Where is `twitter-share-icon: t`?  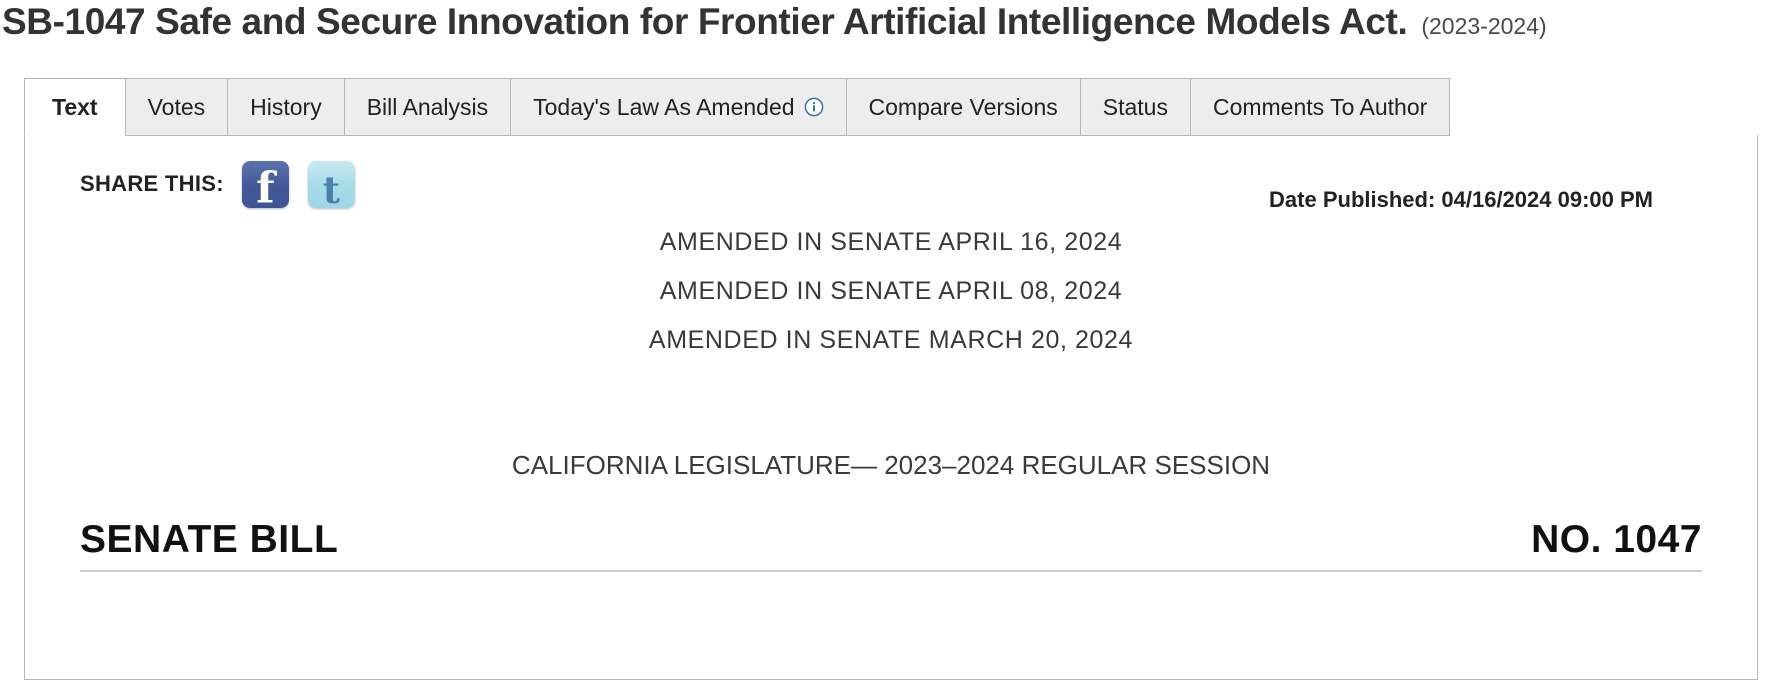 twitter-share-icon: t is located at coordinates (331, 186).